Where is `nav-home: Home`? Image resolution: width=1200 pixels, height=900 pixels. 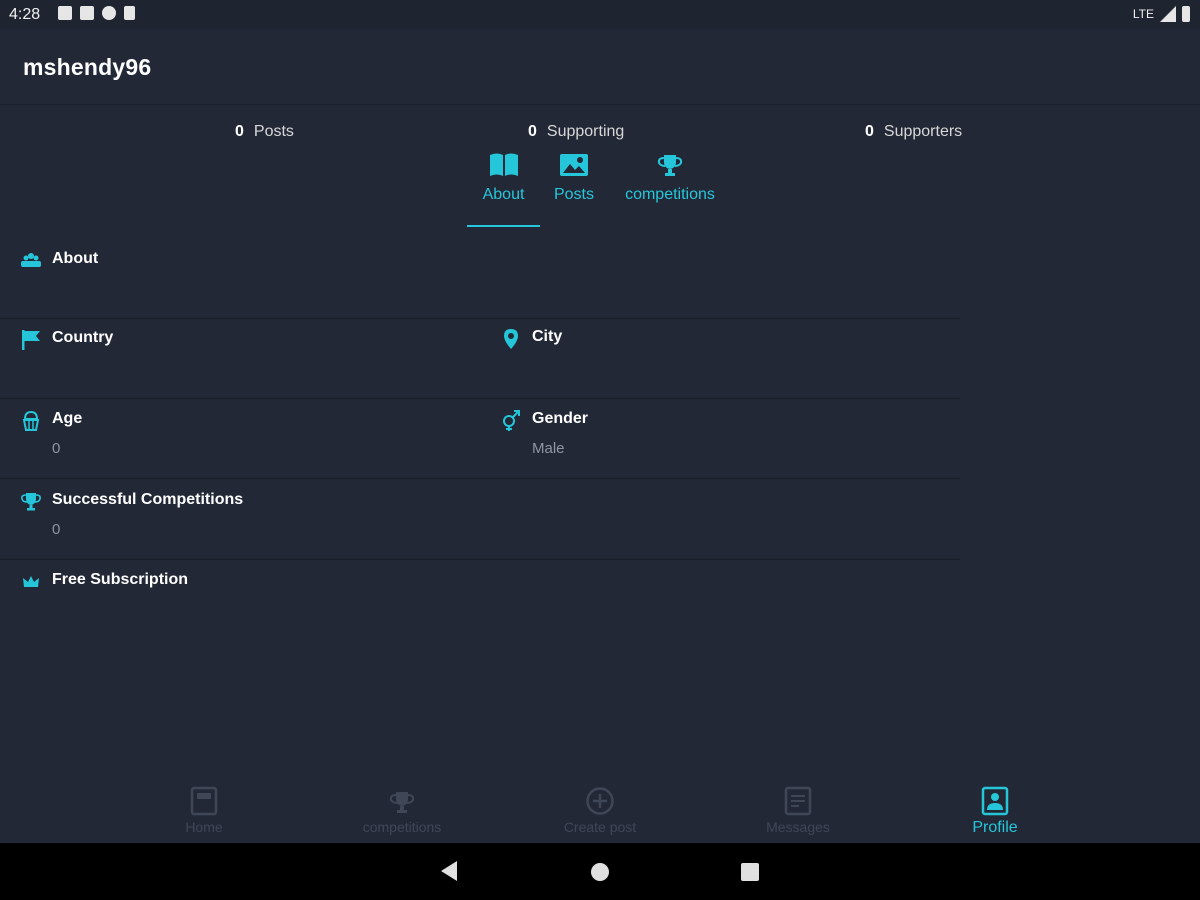 nav-home: Home is located at coordinates (204, 810).